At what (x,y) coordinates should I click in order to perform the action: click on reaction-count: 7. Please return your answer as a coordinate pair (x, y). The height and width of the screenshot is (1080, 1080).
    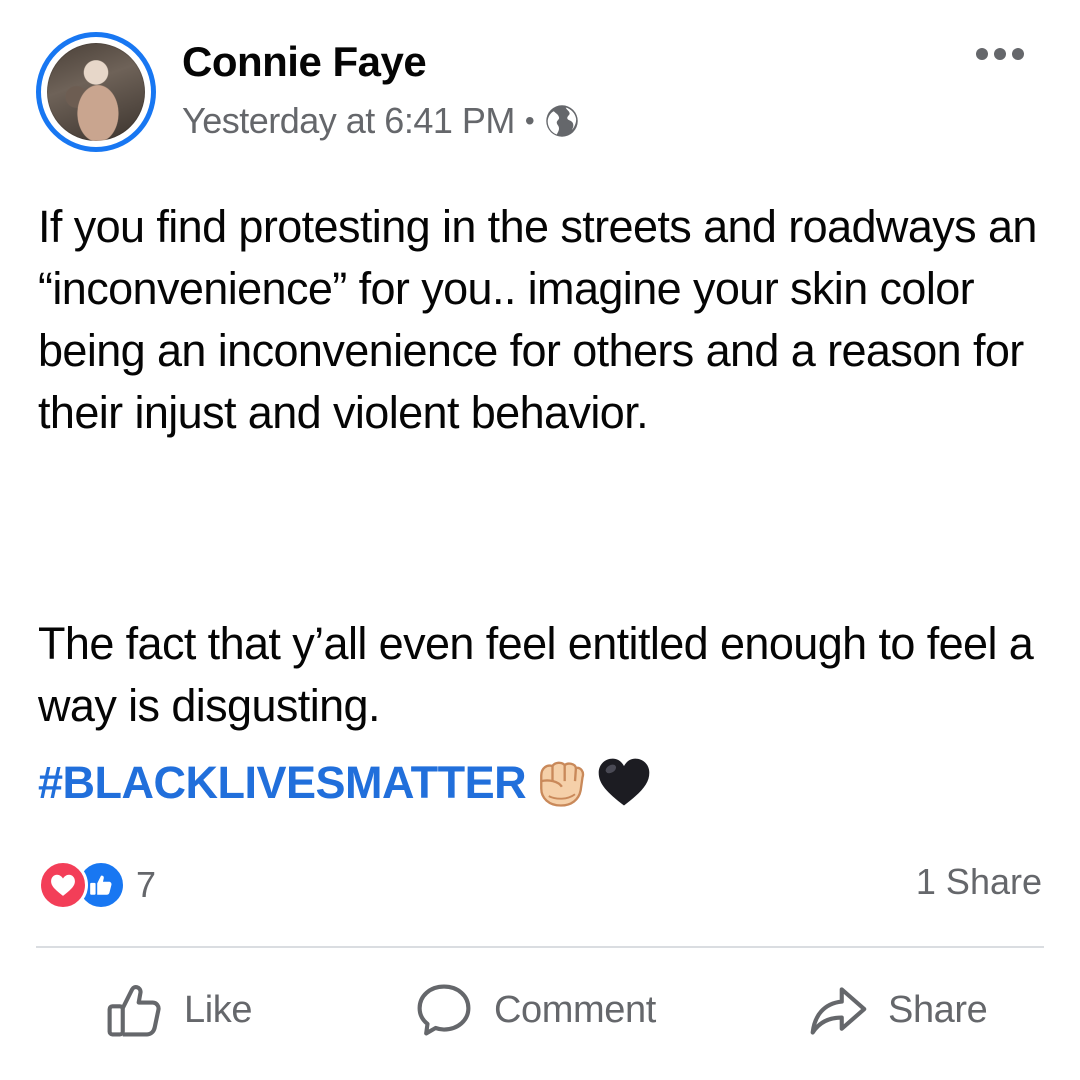
    Looking at the image, I should click on (146, 884).